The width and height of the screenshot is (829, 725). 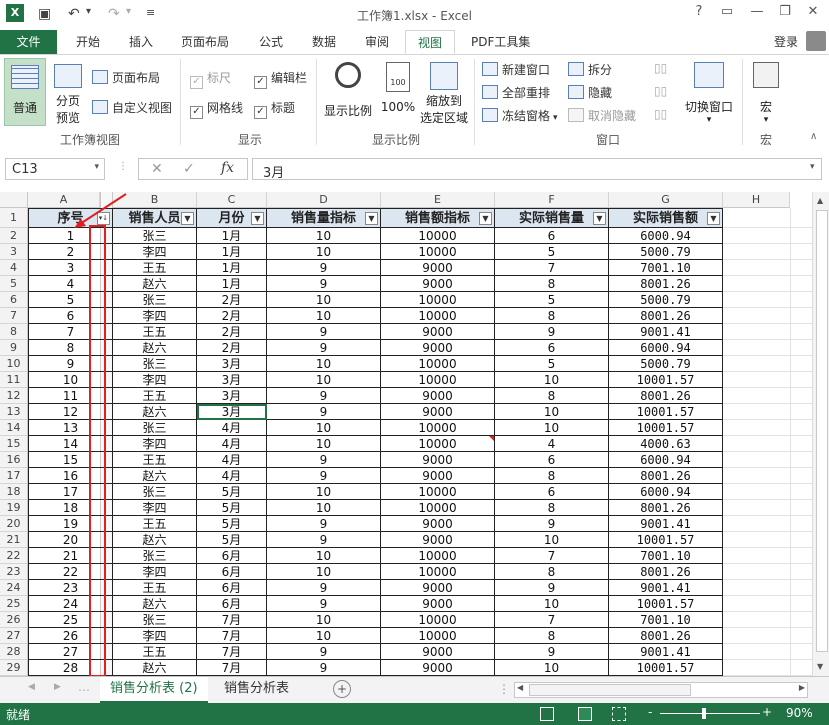 I want to click on prev-sheet-icon: ◀, so click(x=31, y=687).